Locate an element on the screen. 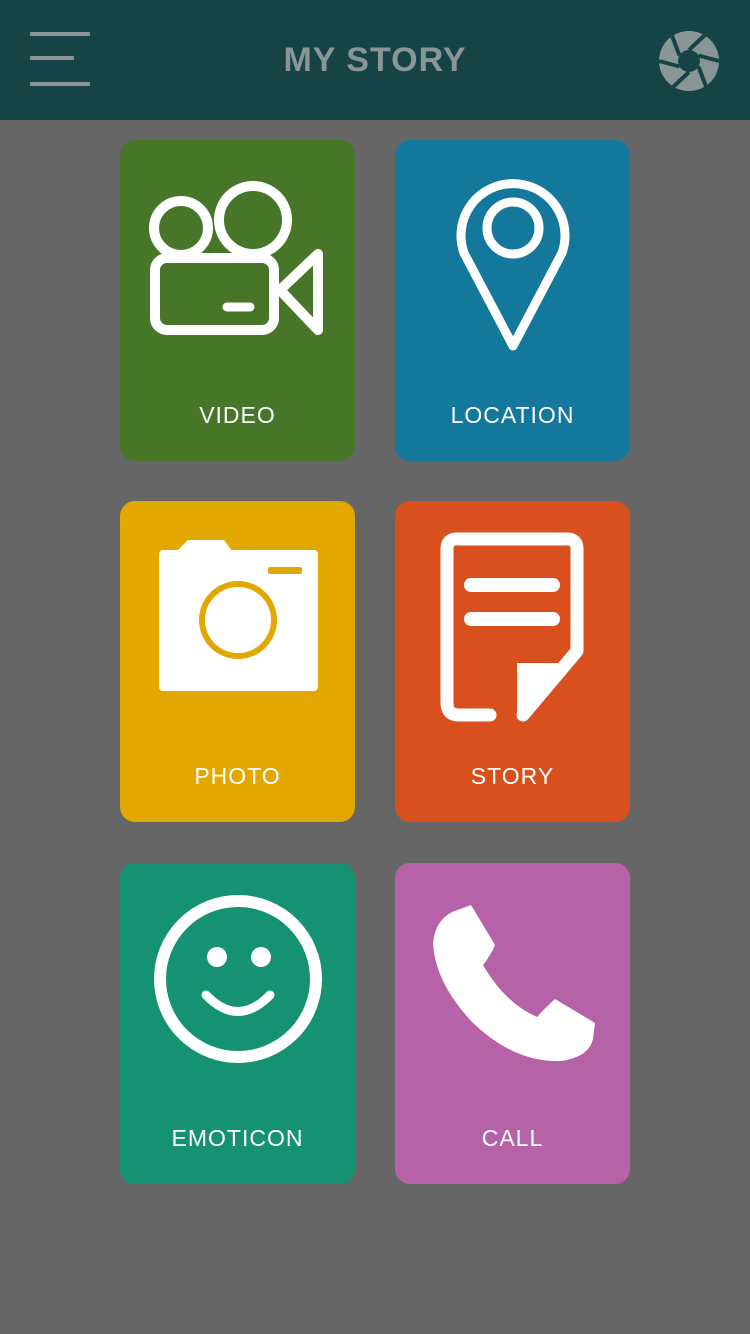  photo-tile-label: PHOTO is located at coordinates (237, 776).